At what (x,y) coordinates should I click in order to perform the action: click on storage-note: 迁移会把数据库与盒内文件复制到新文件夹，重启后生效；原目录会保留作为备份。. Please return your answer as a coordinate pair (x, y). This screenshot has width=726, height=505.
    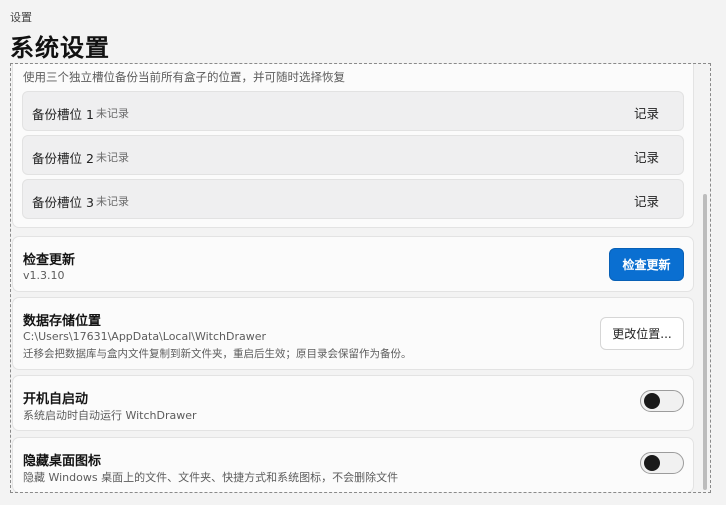
    Looking at the image, I should click on (217, 354).